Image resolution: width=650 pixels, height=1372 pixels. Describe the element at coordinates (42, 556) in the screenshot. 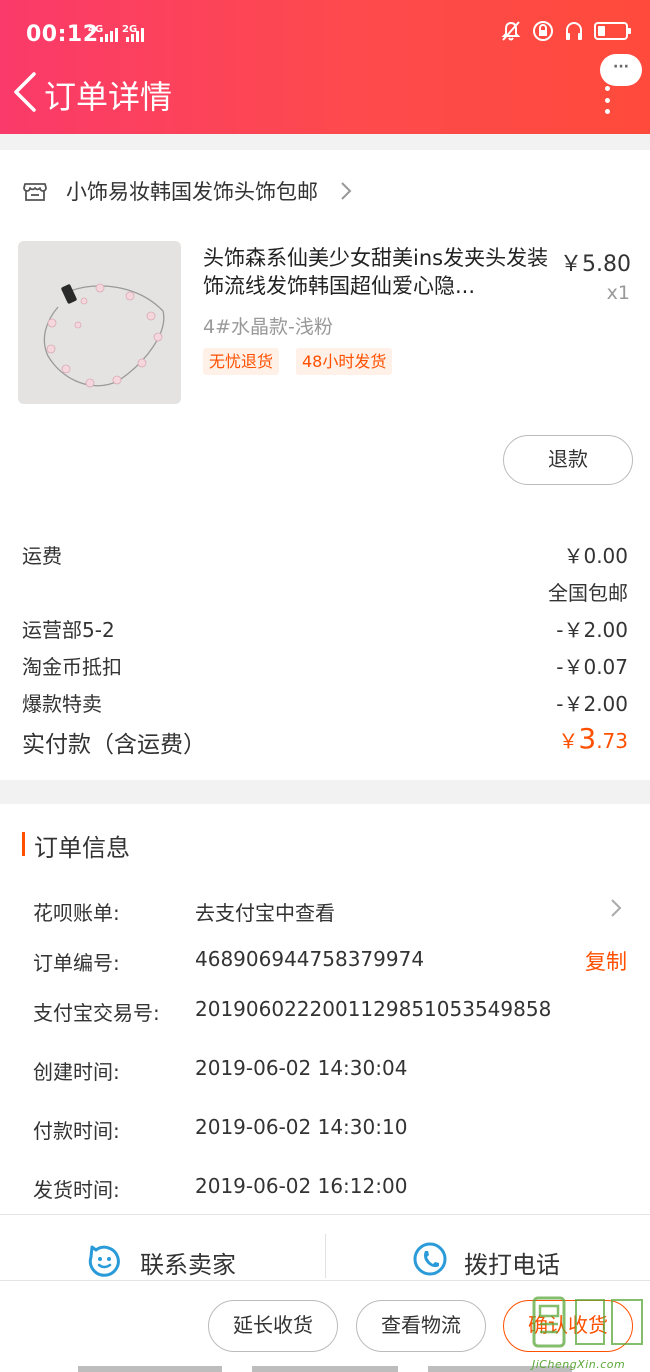

I see `fee-label-shipping: 运费` at that location.